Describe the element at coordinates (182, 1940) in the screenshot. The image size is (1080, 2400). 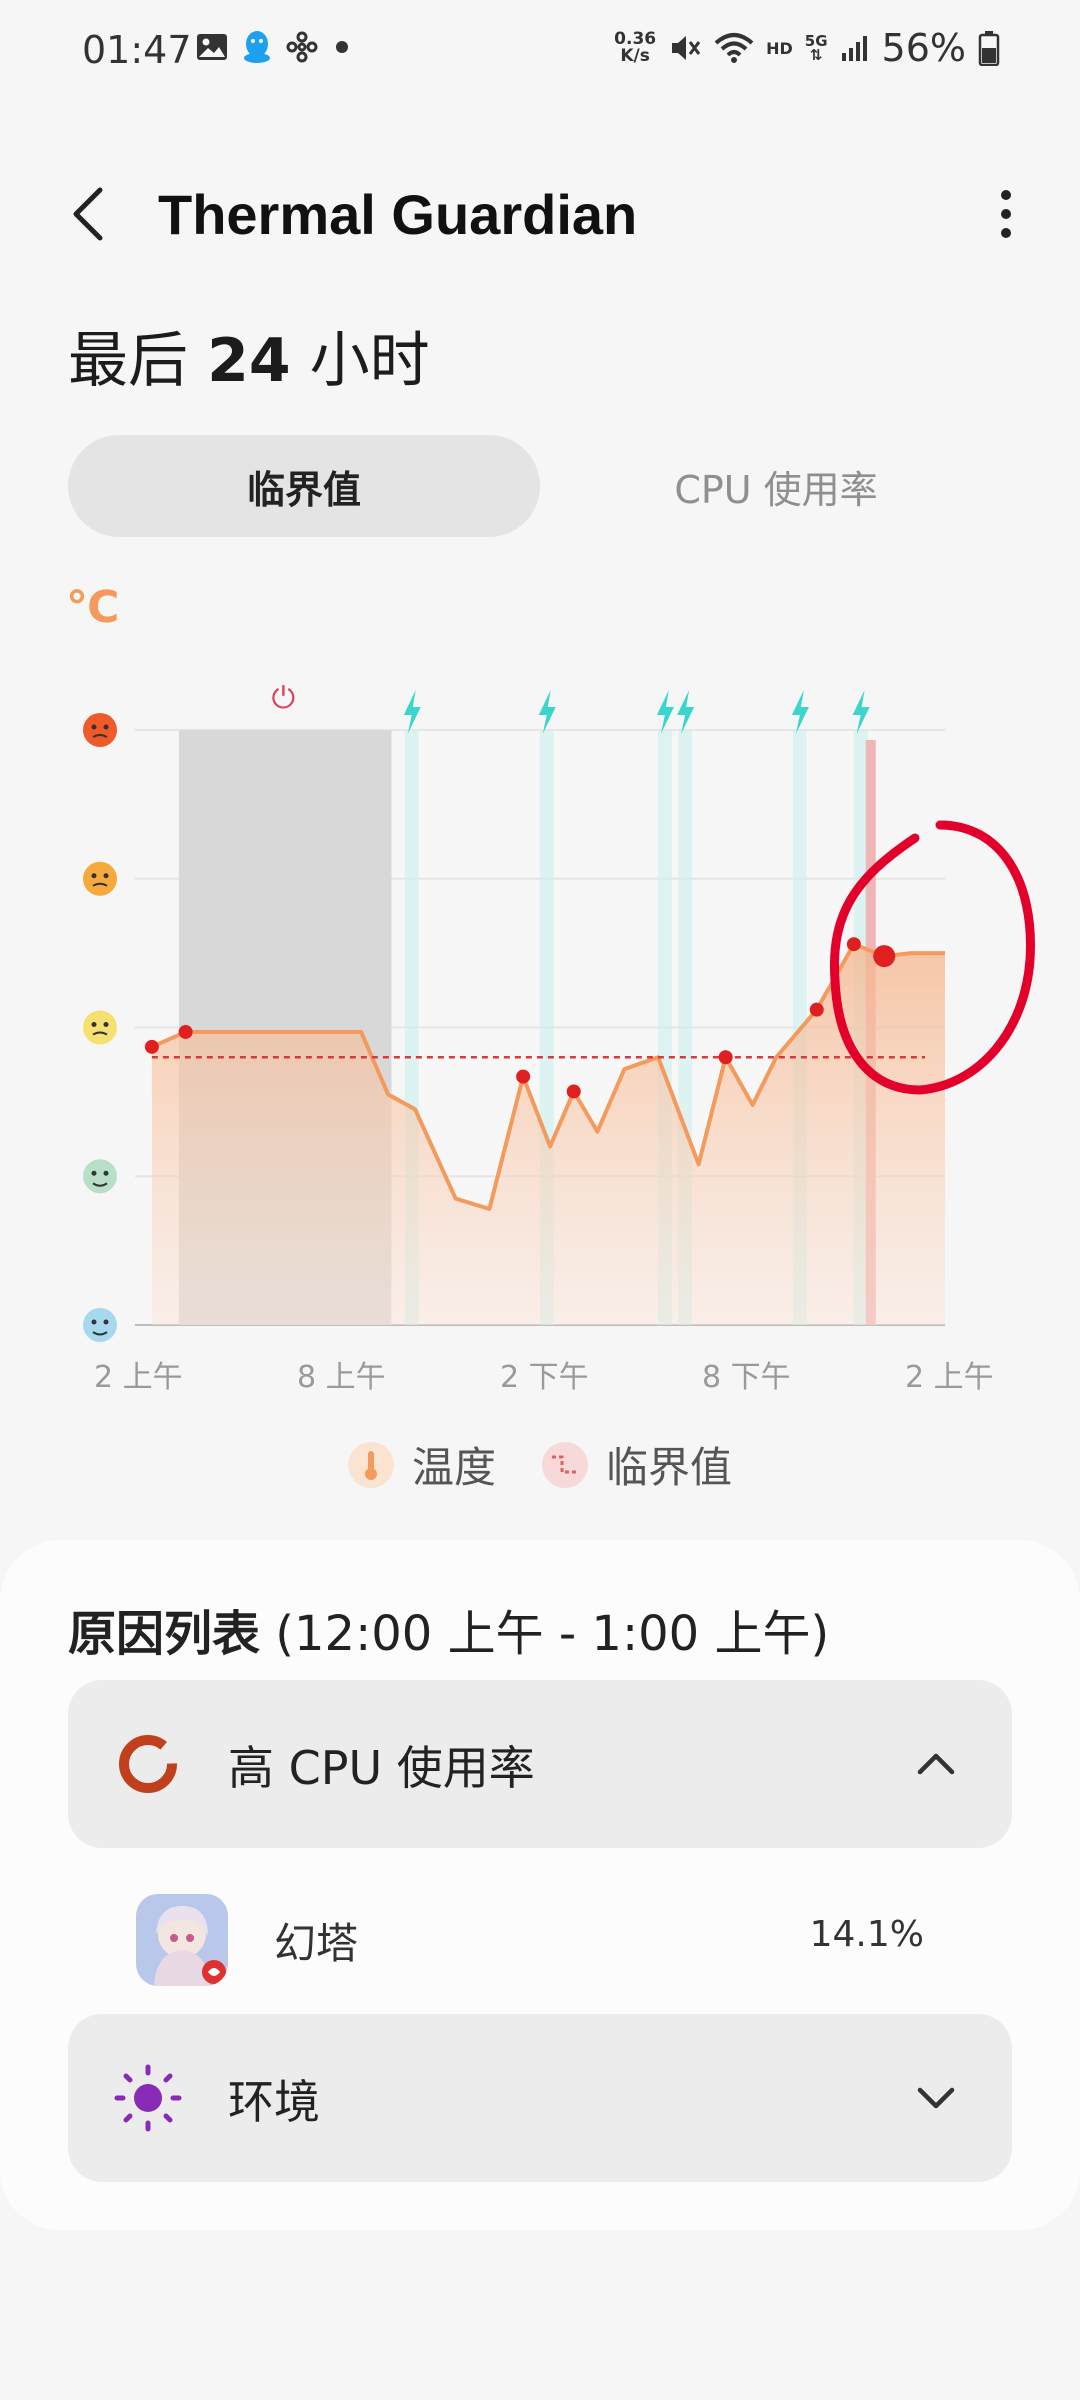
I see `tower-of-fantasy-app-icon` at that location.